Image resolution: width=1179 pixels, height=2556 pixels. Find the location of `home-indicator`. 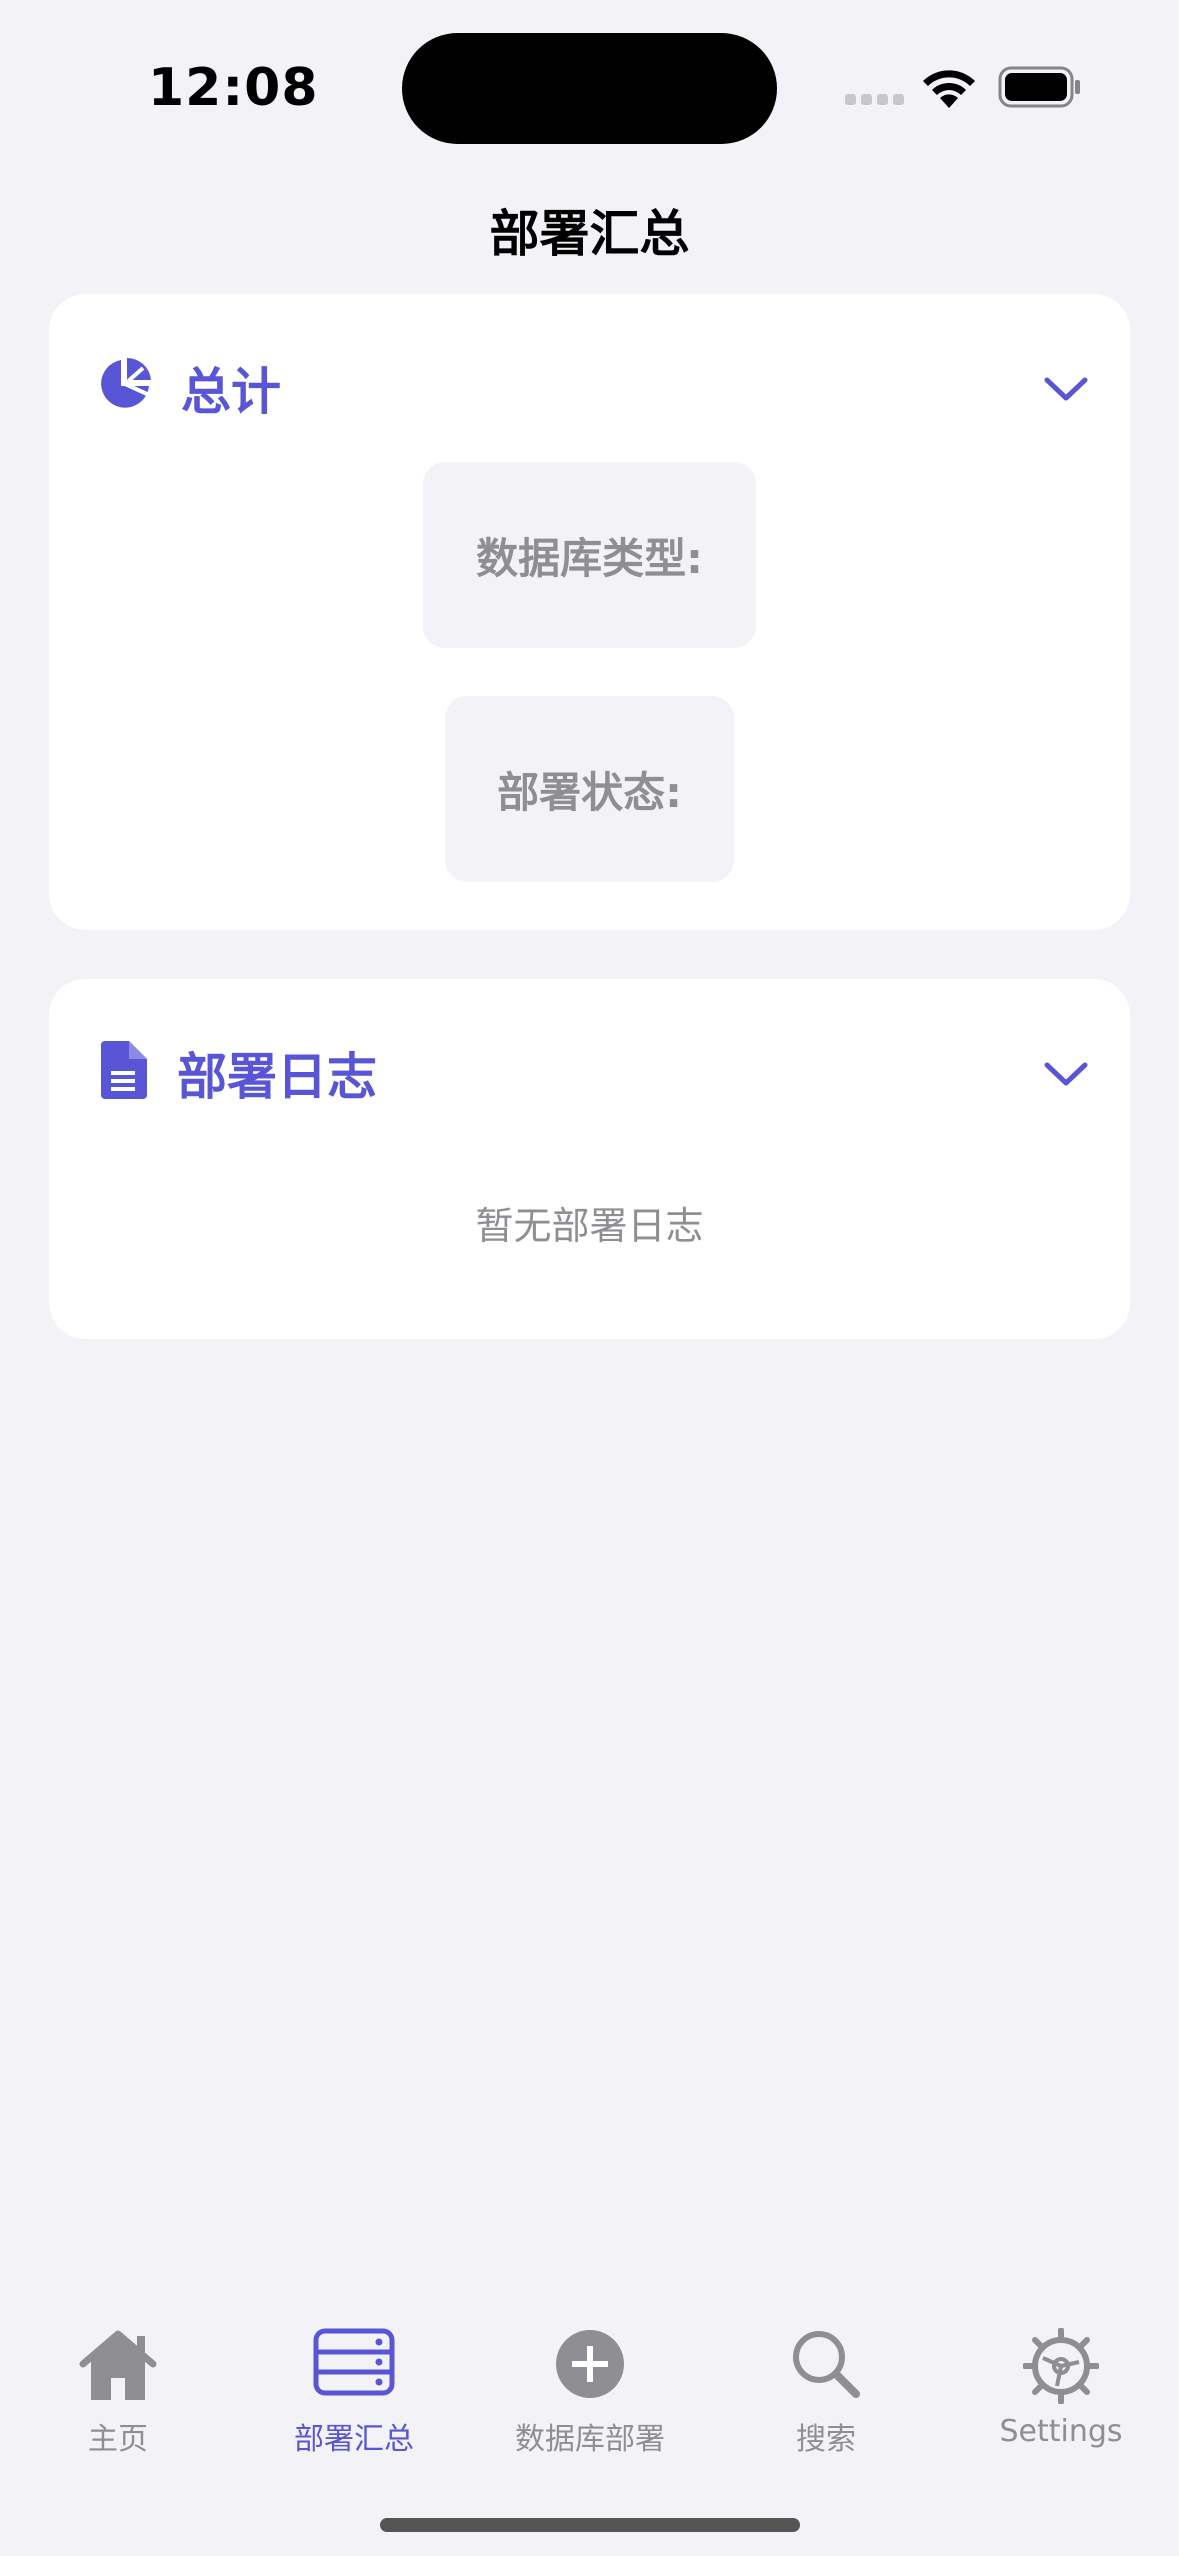

home-indicator is located at coordinates (590, 2525).